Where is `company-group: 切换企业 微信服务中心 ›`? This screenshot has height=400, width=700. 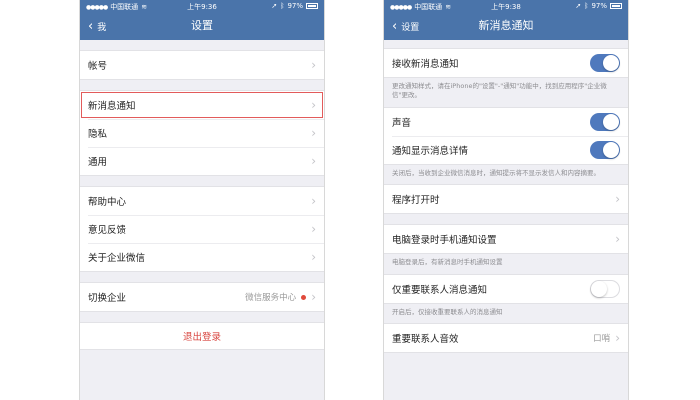 company-group: 切换企业 微信服务中心 › is located at coordinates (202, 297).